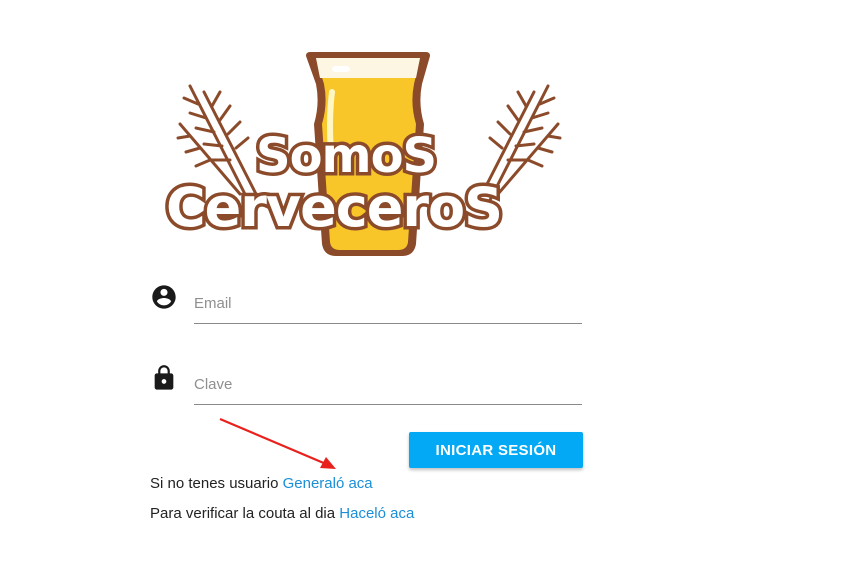 The width and height of the screenshot is (854, 588). Describe the element at coordinates (376, 513) in the screenshot. I see `verify-link: Haceló aca` at that location.